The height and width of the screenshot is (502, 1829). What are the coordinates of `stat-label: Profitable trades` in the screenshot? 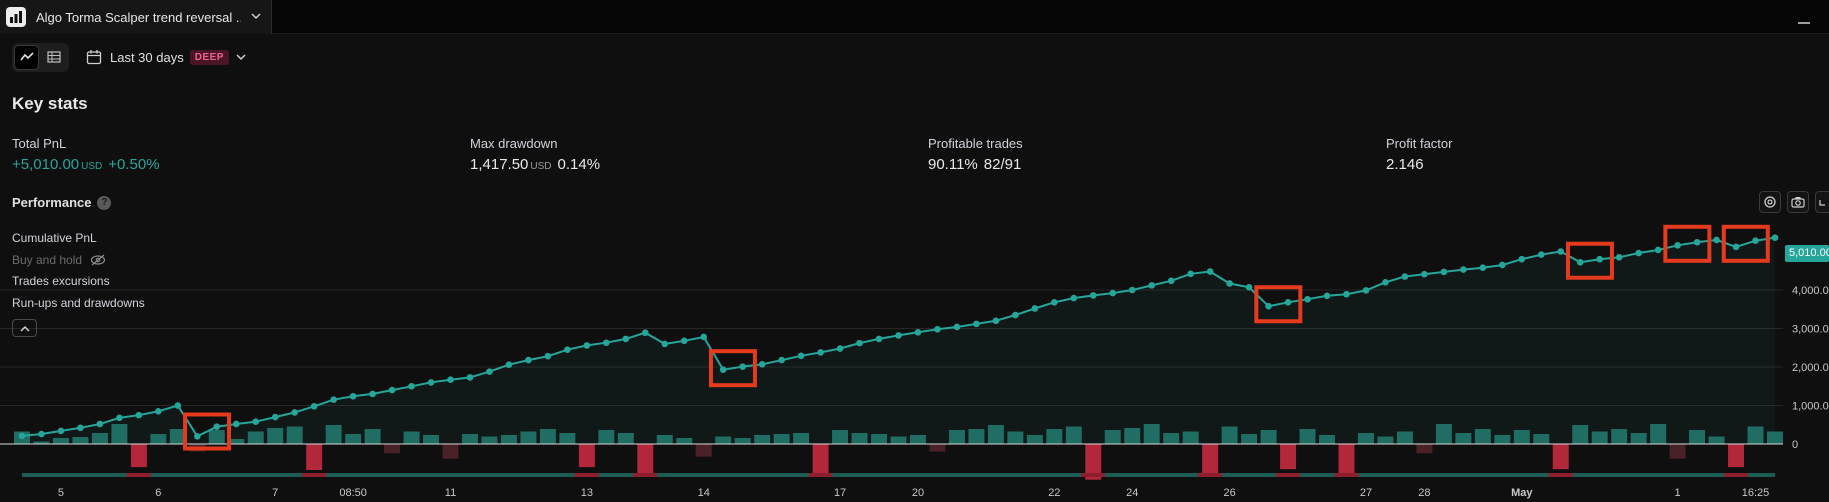 It's located at (975, 143).